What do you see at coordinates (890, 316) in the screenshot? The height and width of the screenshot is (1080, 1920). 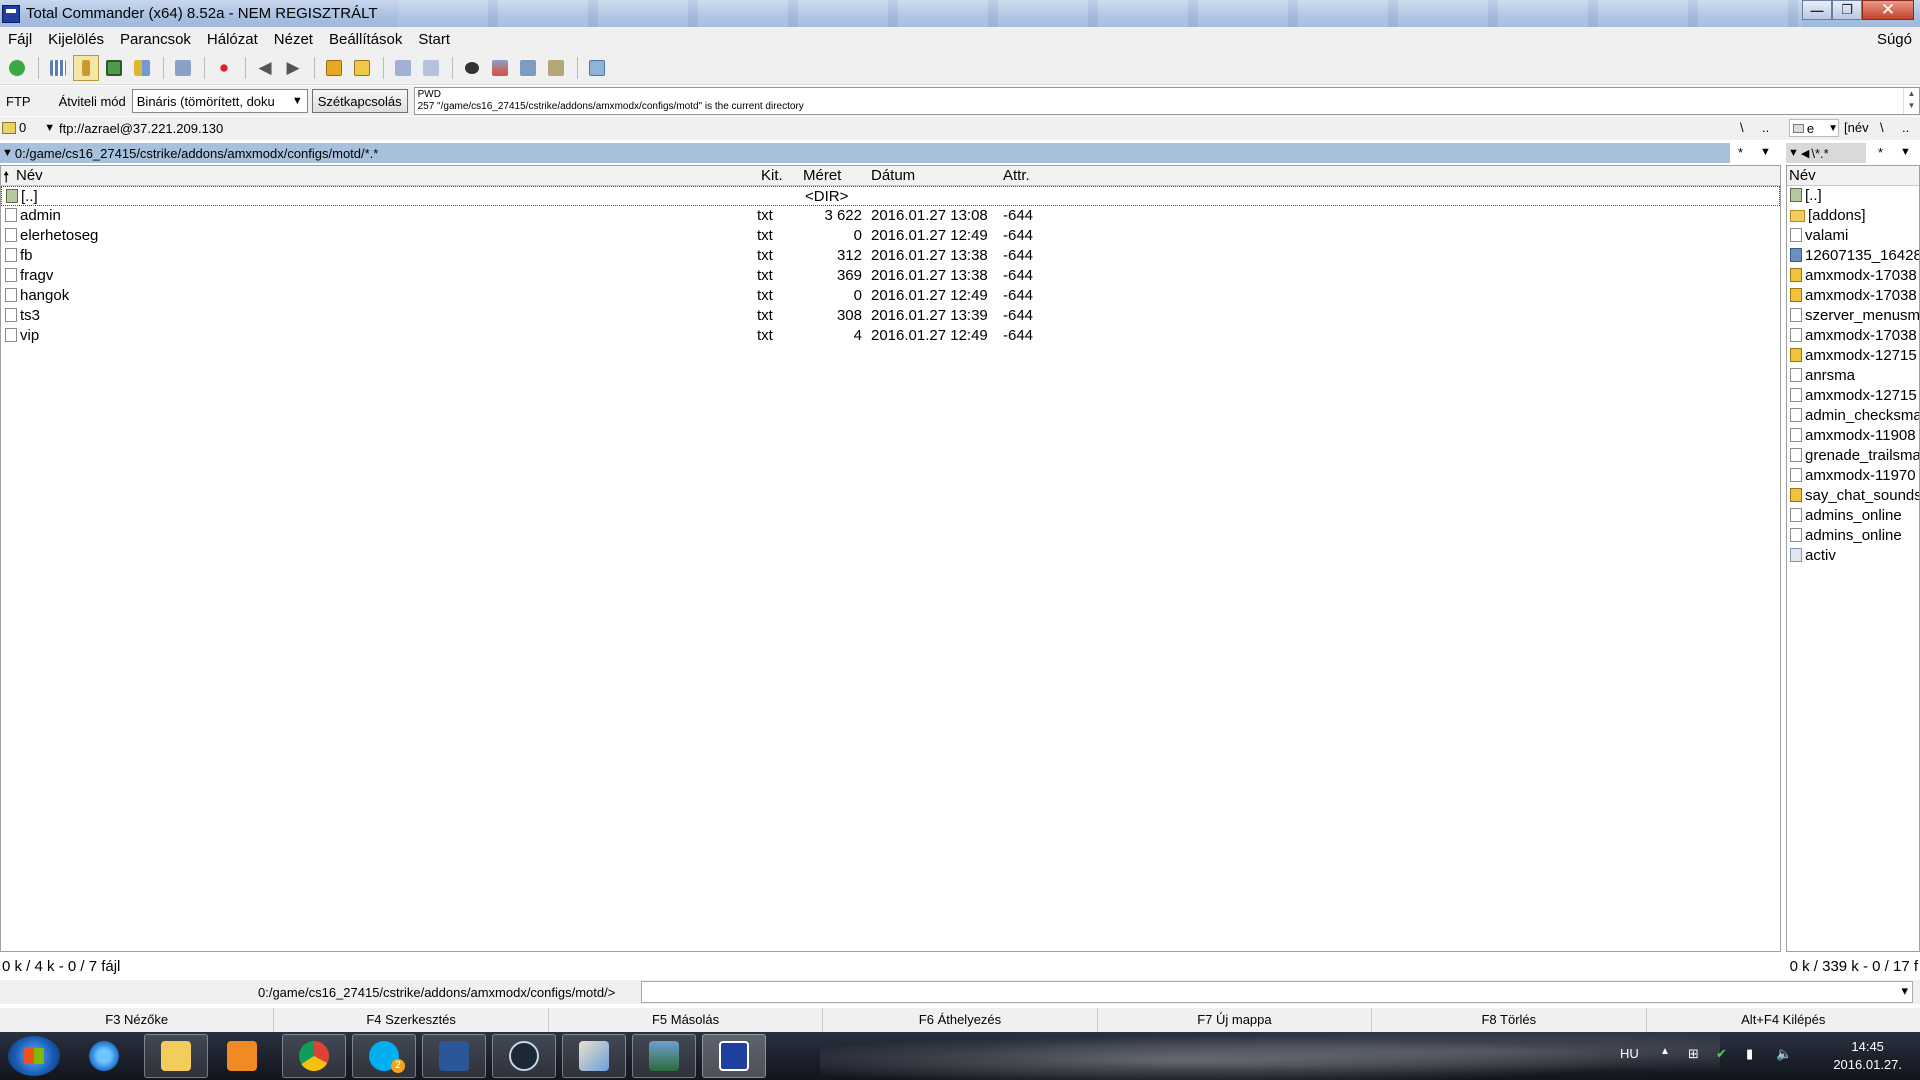 I see `file-row: ts3 txt 308 2016.01.27 13:39 -644` at bounding box center [890, 316].